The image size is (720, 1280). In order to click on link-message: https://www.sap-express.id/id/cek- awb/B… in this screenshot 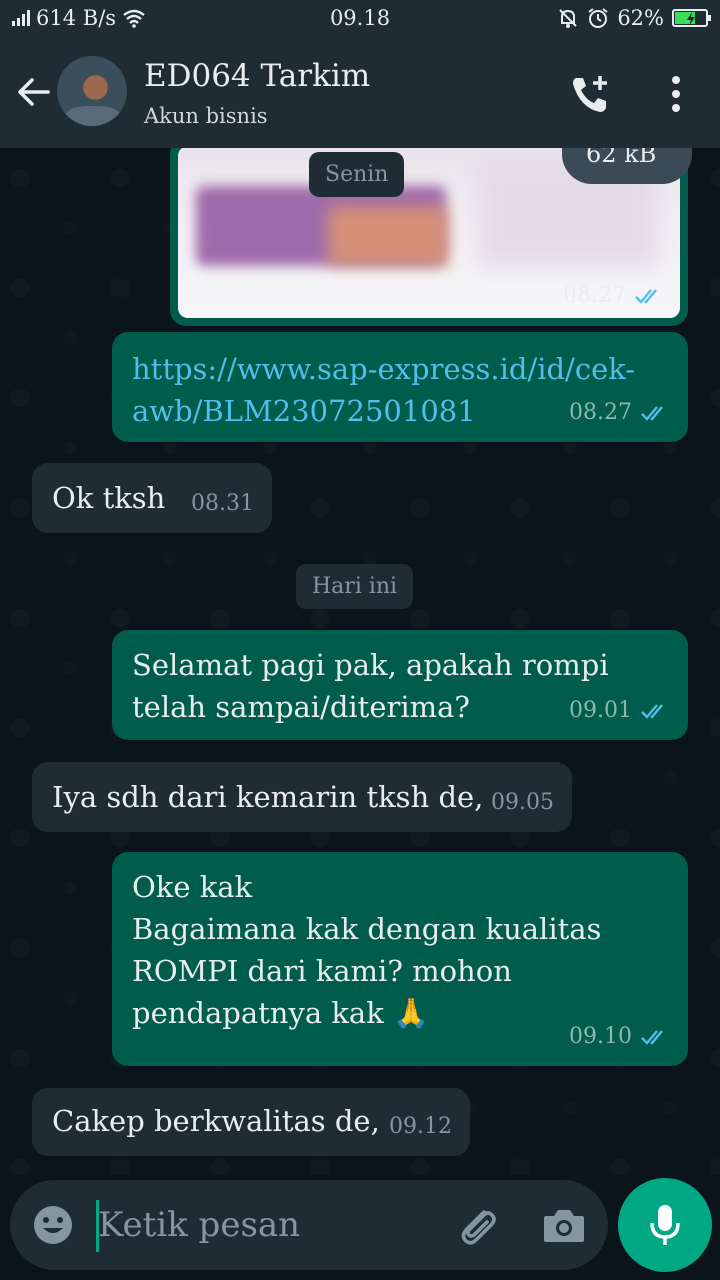, I will do `click(400, 387)`.